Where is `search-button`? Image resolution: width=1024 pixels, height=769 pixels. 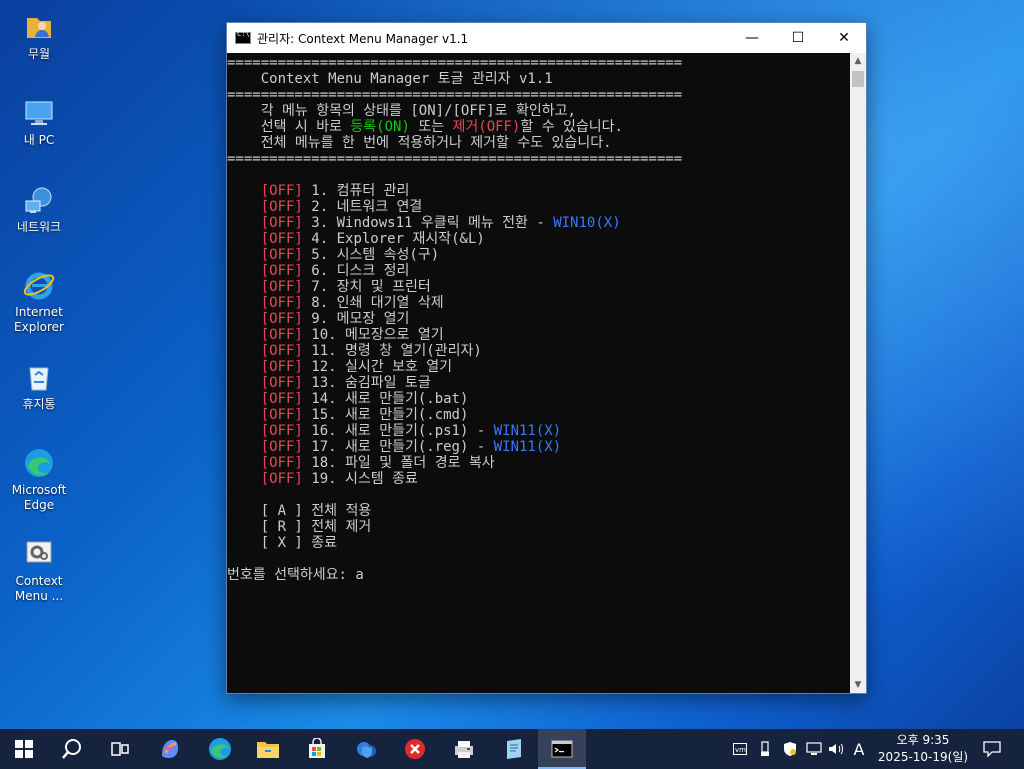 search-button is located at coordinates (72, 749).